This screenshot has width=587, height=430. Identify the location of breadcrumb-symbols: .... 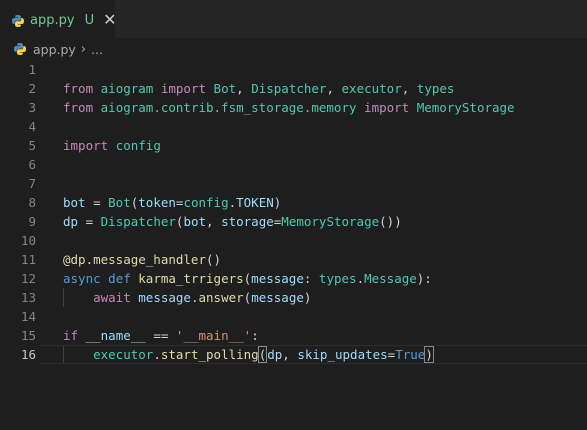
(97, 49).